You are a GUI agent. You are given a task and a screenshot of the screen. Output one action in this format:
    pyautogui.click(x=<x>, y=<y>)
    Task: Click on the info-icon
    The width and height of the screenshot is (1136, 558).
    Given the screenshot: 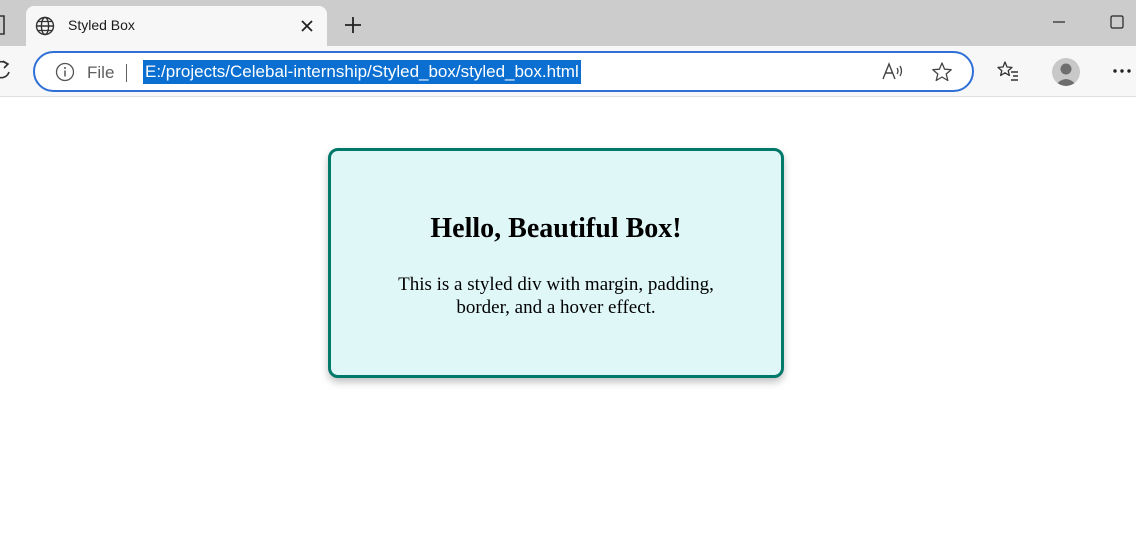 What is the action you would take?
    pyautogui.click(x=65, y=72)
    